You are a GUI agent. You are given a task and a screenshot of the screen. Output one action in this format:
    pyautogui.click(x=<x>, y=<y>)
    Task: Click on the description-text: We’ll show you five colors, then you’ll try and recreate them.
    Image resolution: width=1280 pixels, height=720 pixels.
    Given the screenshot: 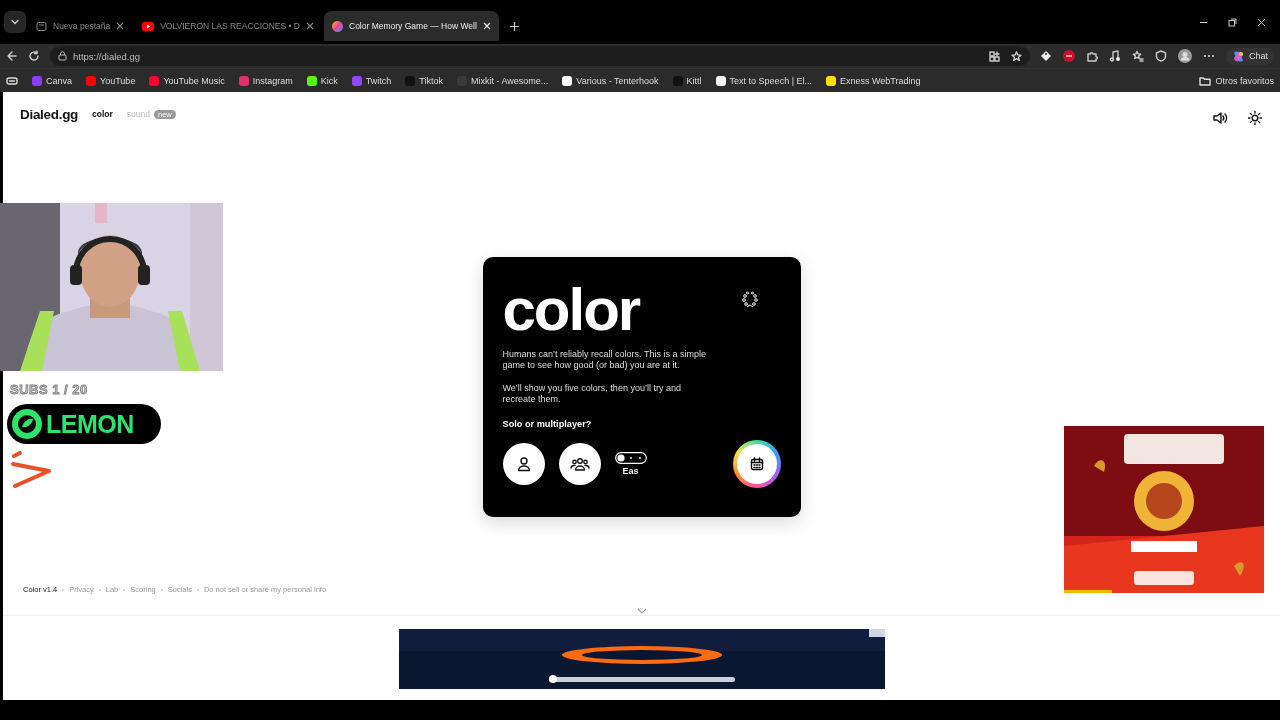 What is the action you would take?
    pyautogui.click(x=592, y=394)
    